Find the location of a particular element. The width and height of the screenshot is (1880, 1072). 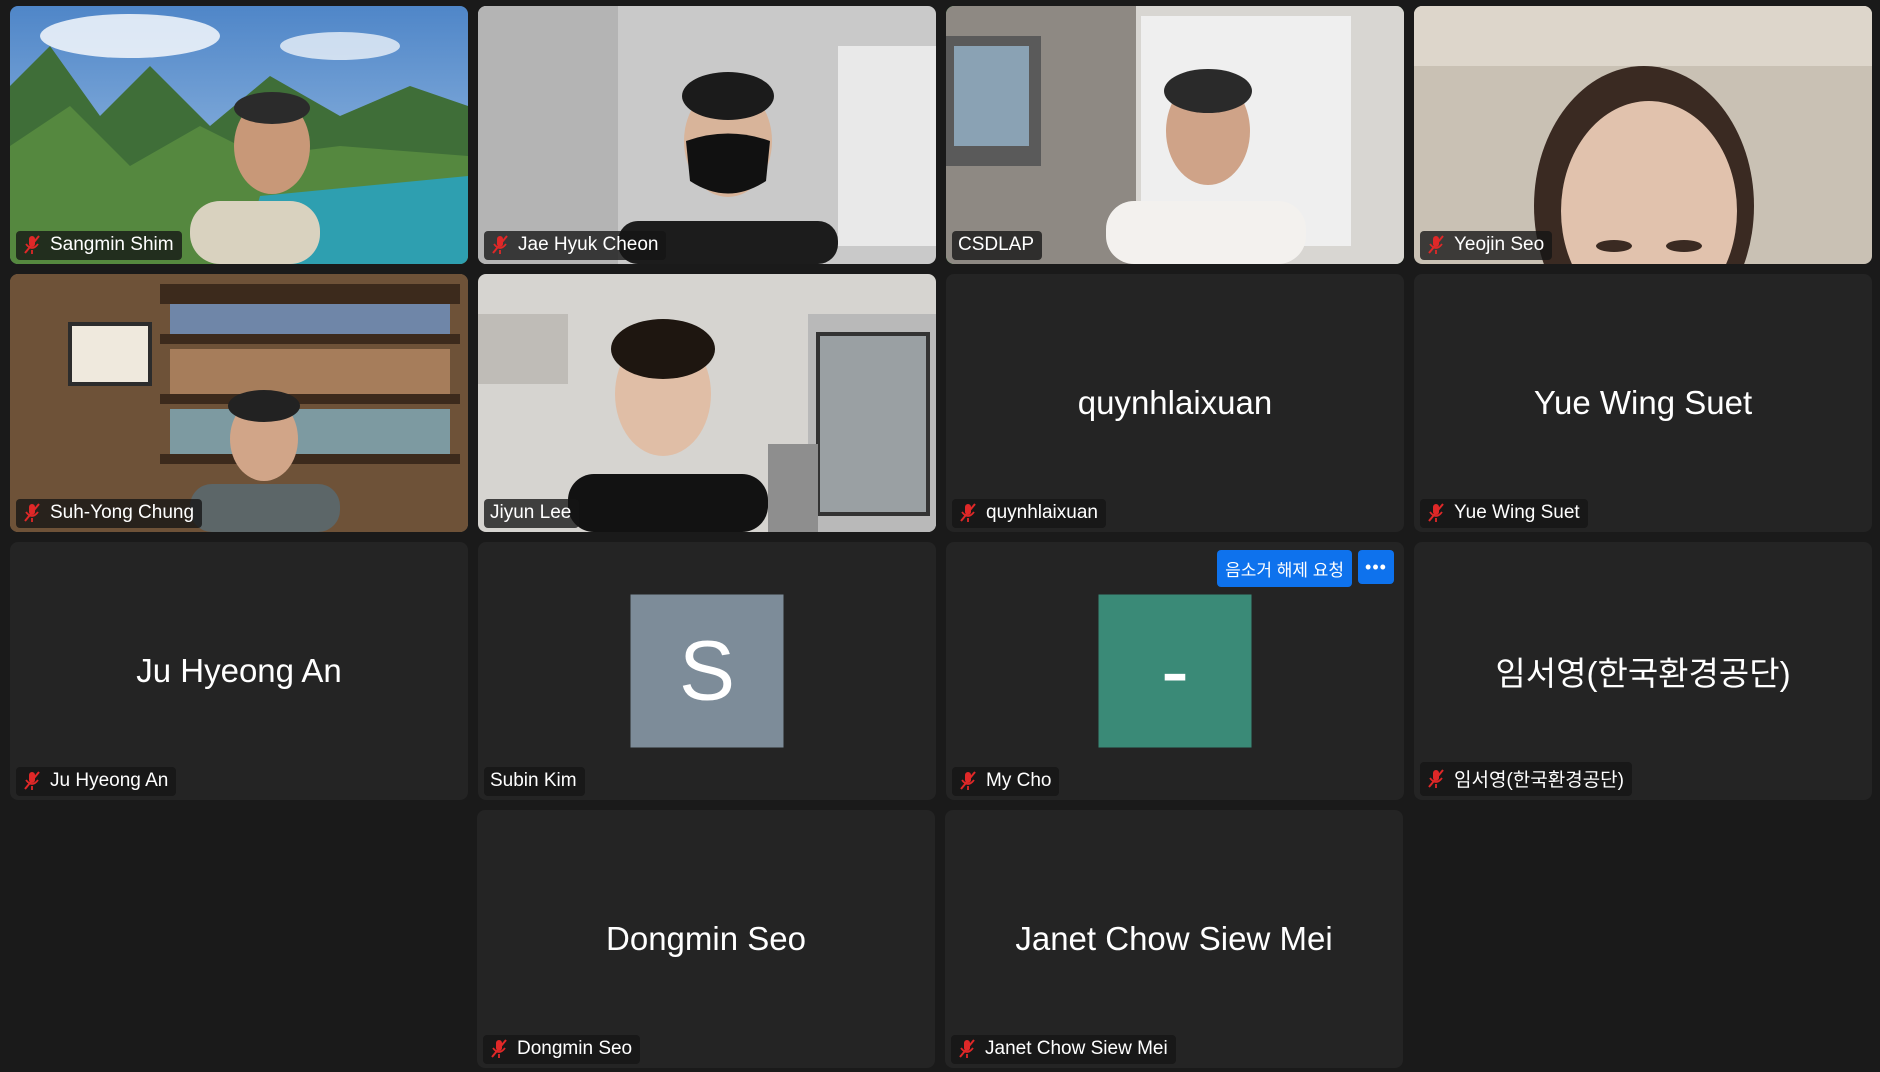

participant-name-label: 임서영(한국환경공단) is located at coordinates (1526, 779).